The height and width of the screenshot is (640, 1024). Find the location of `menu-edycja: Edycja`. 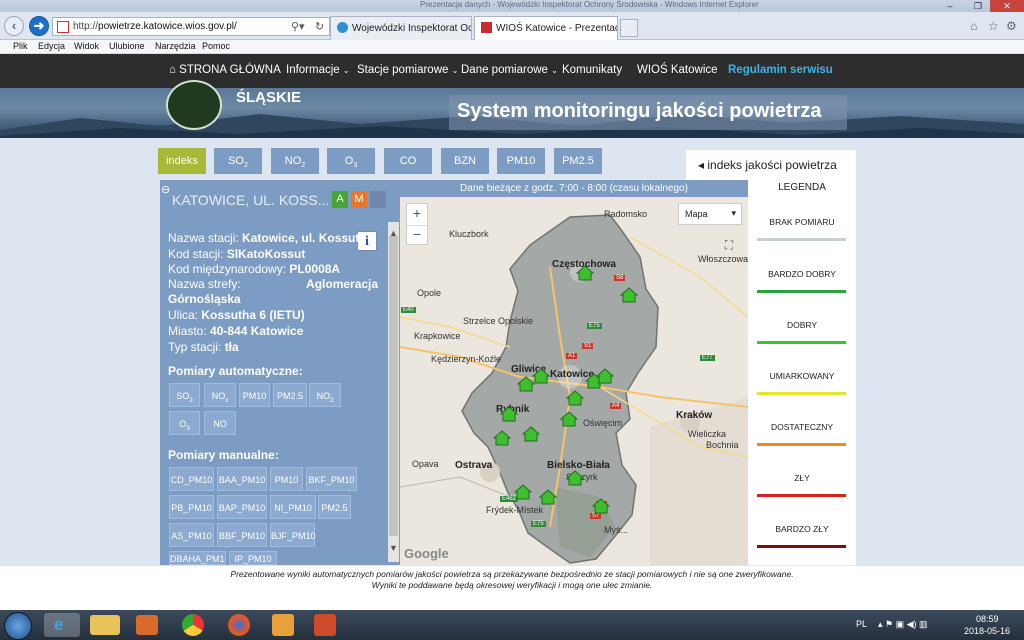

menu-edycja: Edycja is located at coordinates (51, 46).